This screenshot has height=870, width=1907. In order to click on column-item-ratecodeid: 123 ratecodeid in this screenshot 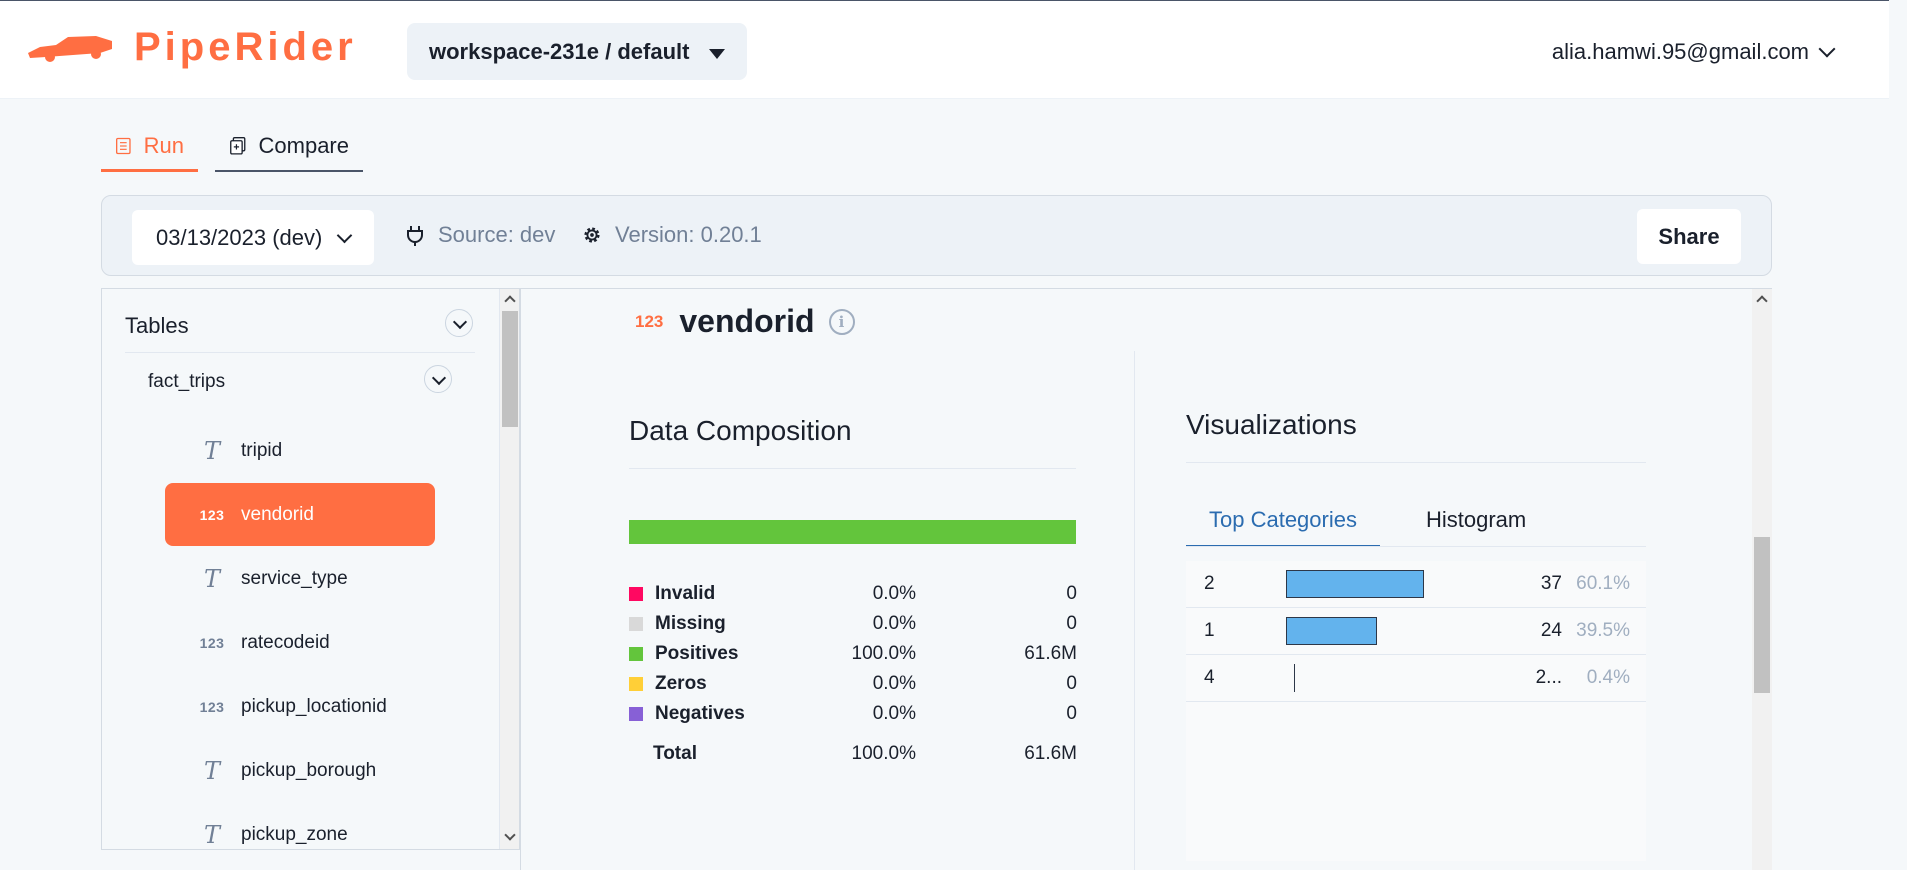, I will do `click(300, 642)`.